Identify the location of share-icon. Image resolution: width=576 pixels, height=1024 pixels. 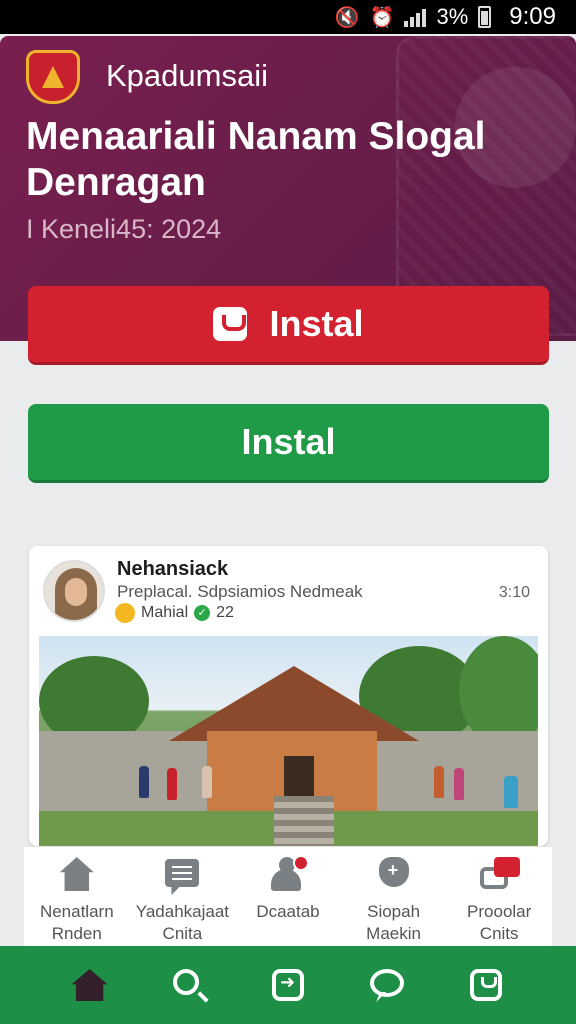
(287, 985).